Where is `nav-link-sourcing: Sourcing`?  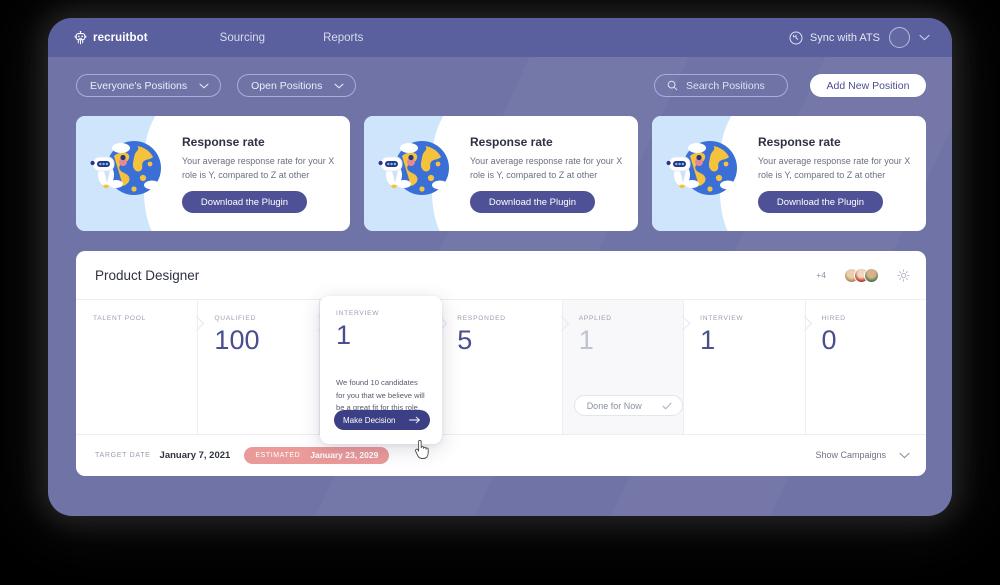
nav-link-sourcing: Sourcing is located at coordinates (242, 38).